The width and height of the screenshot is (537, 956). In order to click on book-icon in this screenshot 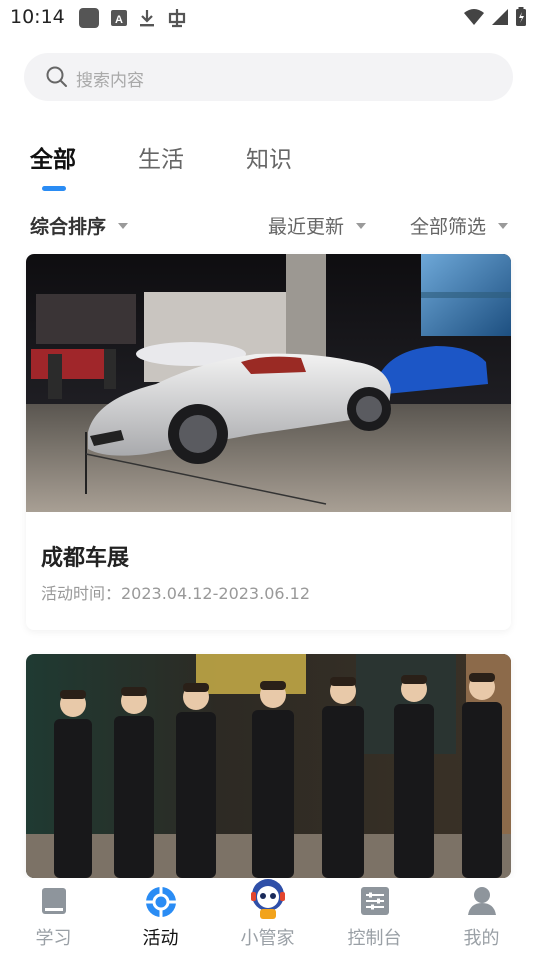, I will do `click(53, 901)`.